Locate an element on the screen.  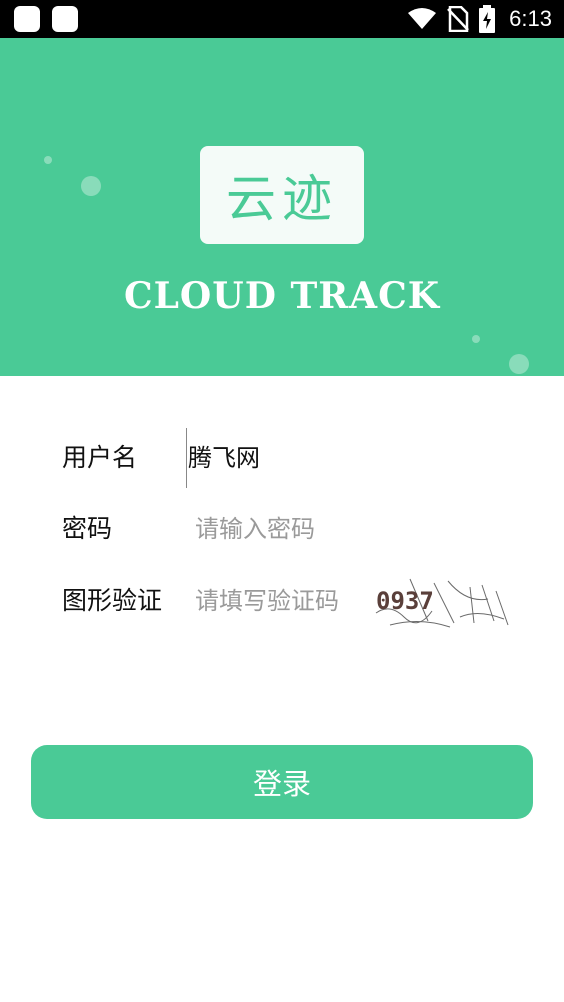
captcha-image: 0937 is located at coordinates (440, 601).